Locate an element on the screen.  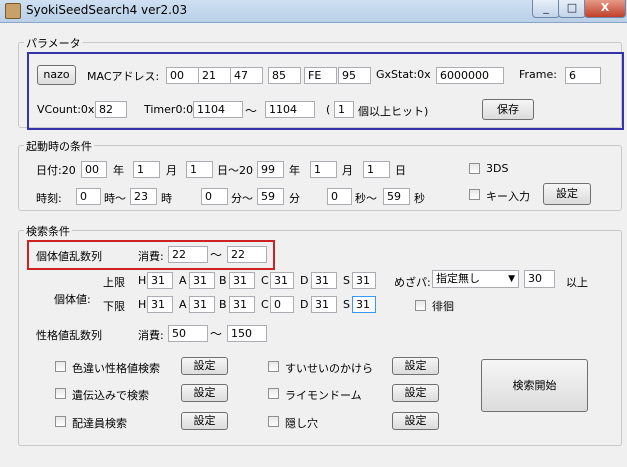
day-label-2: 日 is located at coordinates (400, 170).